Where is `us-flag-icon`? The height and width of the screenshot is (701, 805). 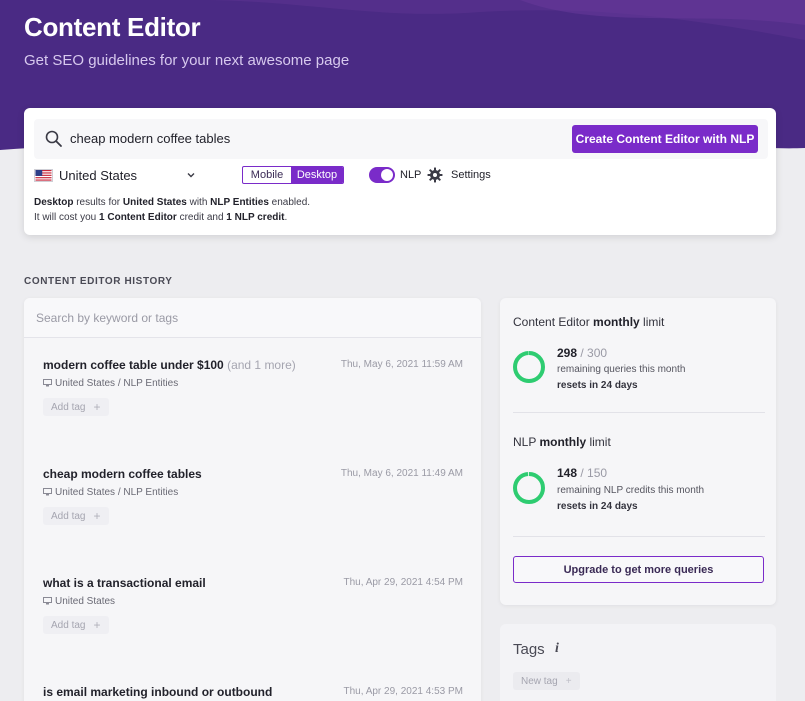 us-flag-icon is located at coordinates (43, 175).